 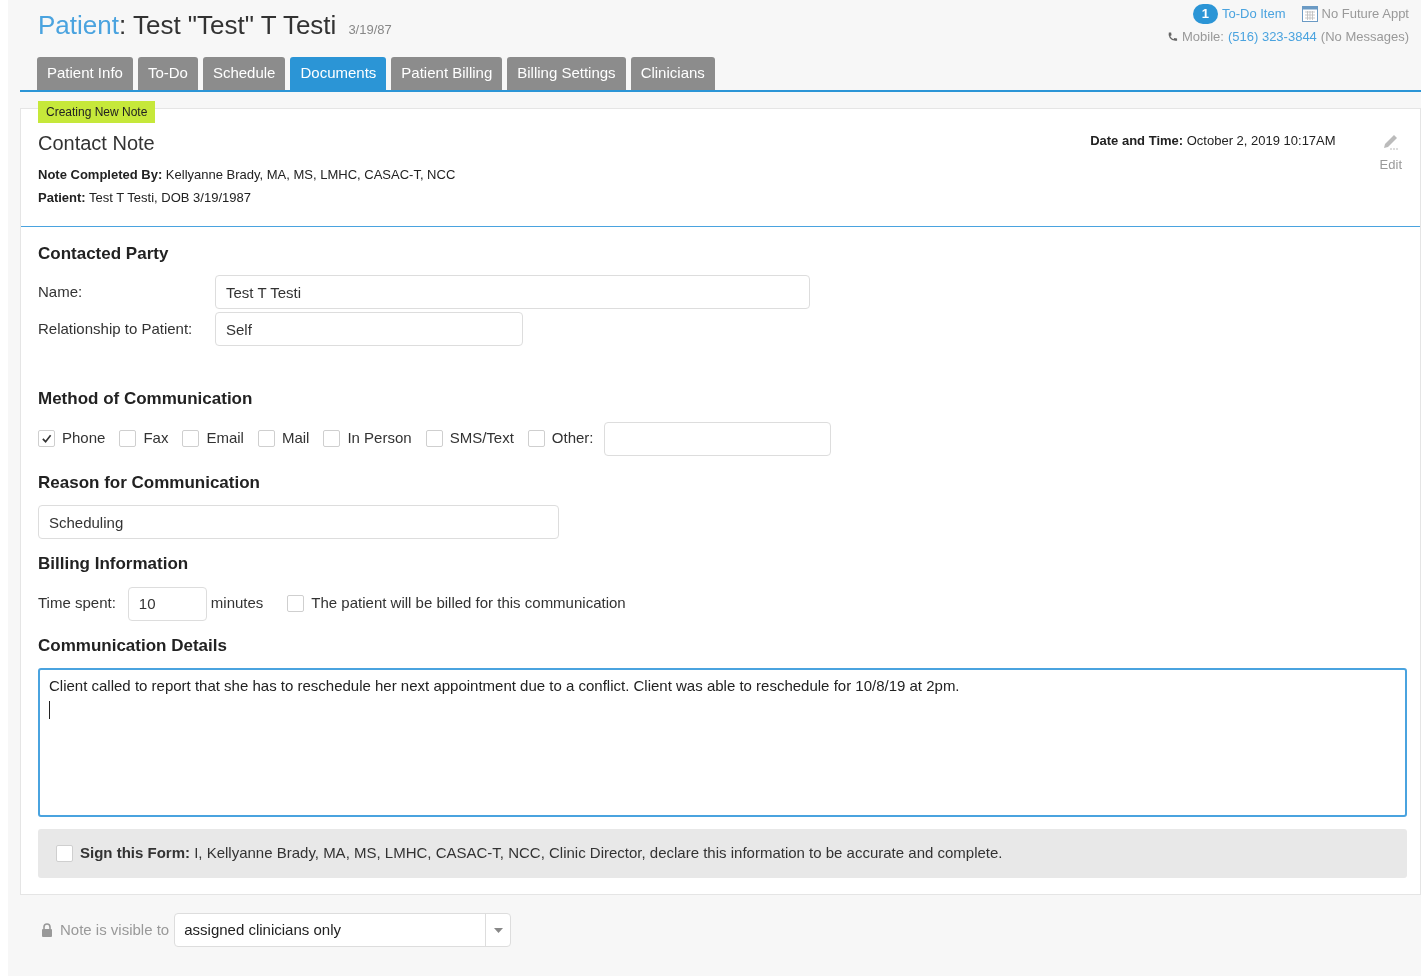 I want to click on page-title: Patient: Test "Test" T Testi, so click(x=187, y=25).